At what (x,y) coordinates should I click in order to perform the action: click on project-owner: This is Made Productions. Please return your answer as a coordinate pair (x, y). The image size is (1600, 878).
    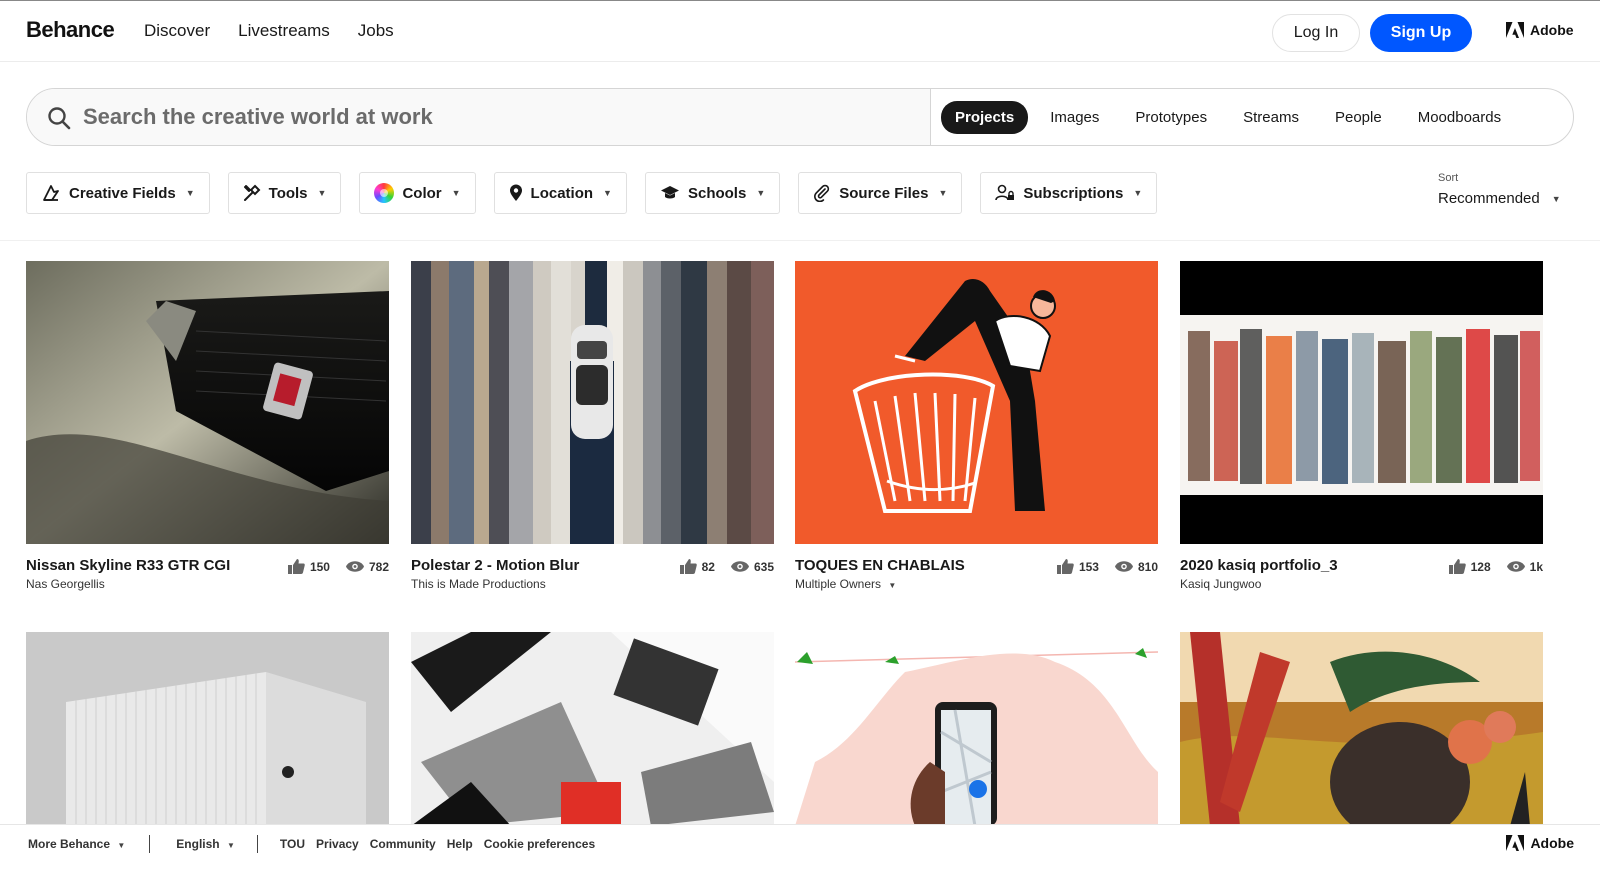
    Looking at the image, I should click on (478, 584).